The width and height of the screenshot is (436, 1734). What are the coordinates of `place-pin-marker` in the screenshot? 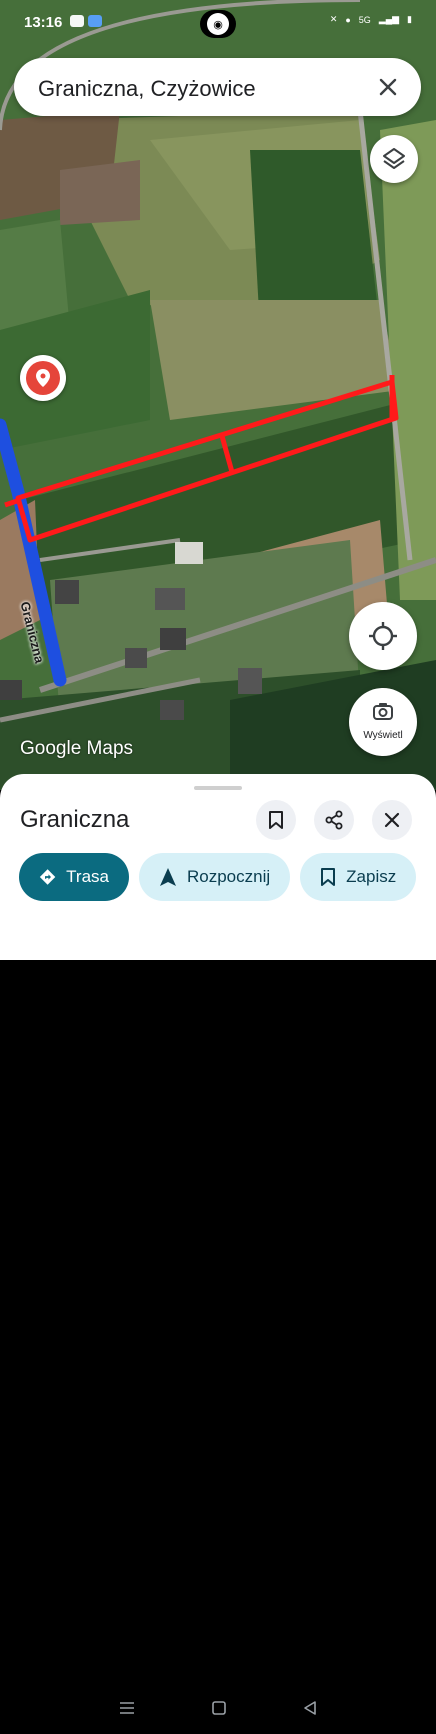 It's located at (43, 378).